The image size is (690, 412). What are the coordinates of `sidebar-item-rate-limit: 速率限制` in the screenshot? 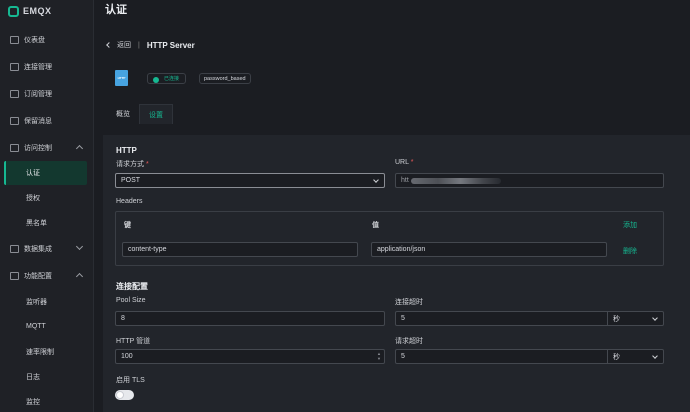 It's located at (46, 351).